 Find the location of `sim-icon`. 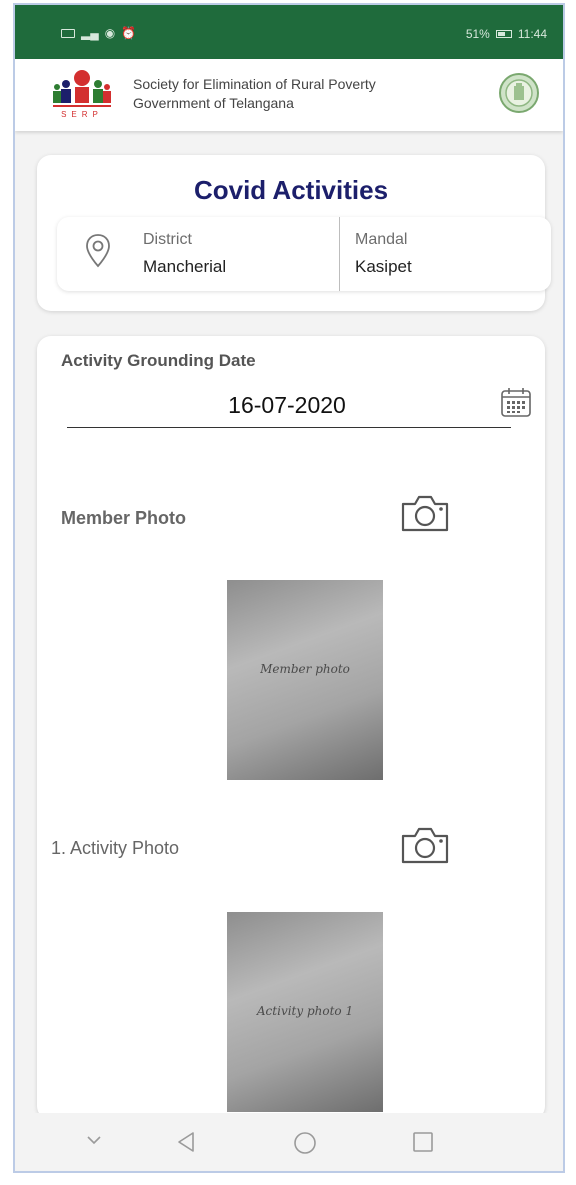

sim-icon is located at coordinates (68, 33).